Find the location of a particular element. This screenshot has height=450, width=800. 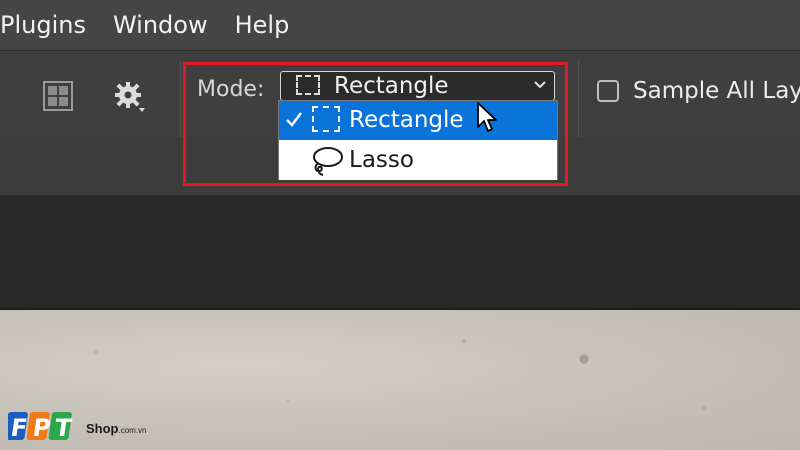

auto-select-button is located at coordinates (58, 96).